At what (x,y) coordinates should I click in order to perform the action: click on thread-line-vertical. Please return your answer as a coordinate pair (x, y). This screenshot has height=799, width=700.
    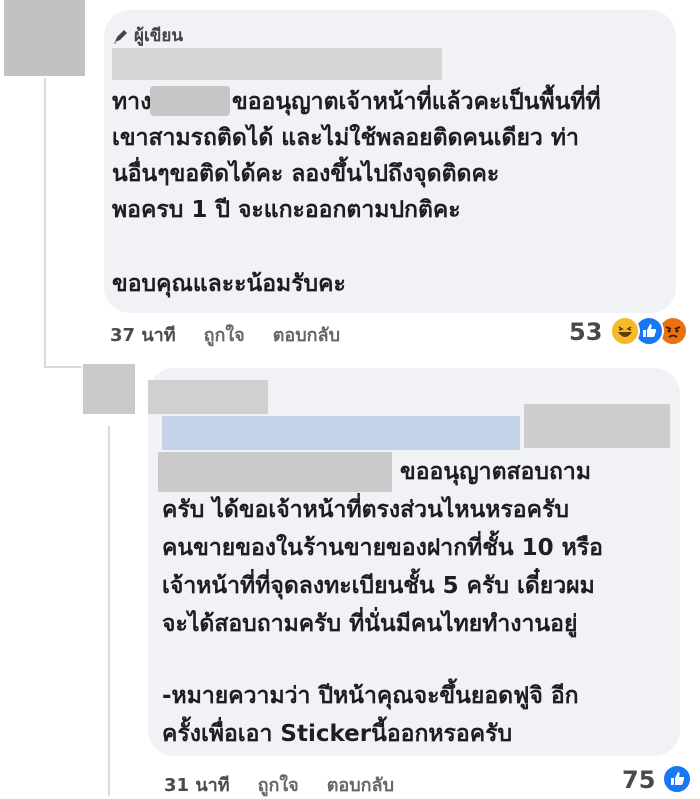
    Looking at the image, I should click on (45, 223).